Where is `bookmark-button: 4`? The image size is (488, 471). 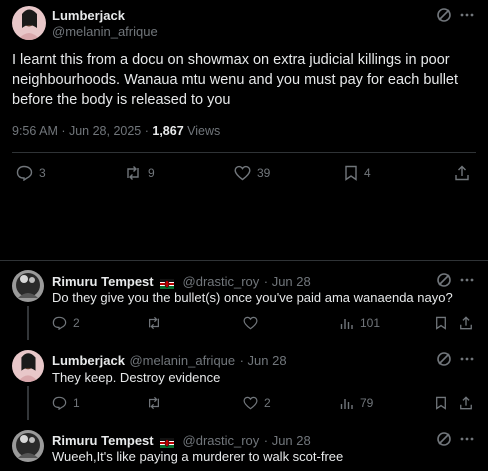 bookmark-button: 4 is located at coordinates (357, 173).